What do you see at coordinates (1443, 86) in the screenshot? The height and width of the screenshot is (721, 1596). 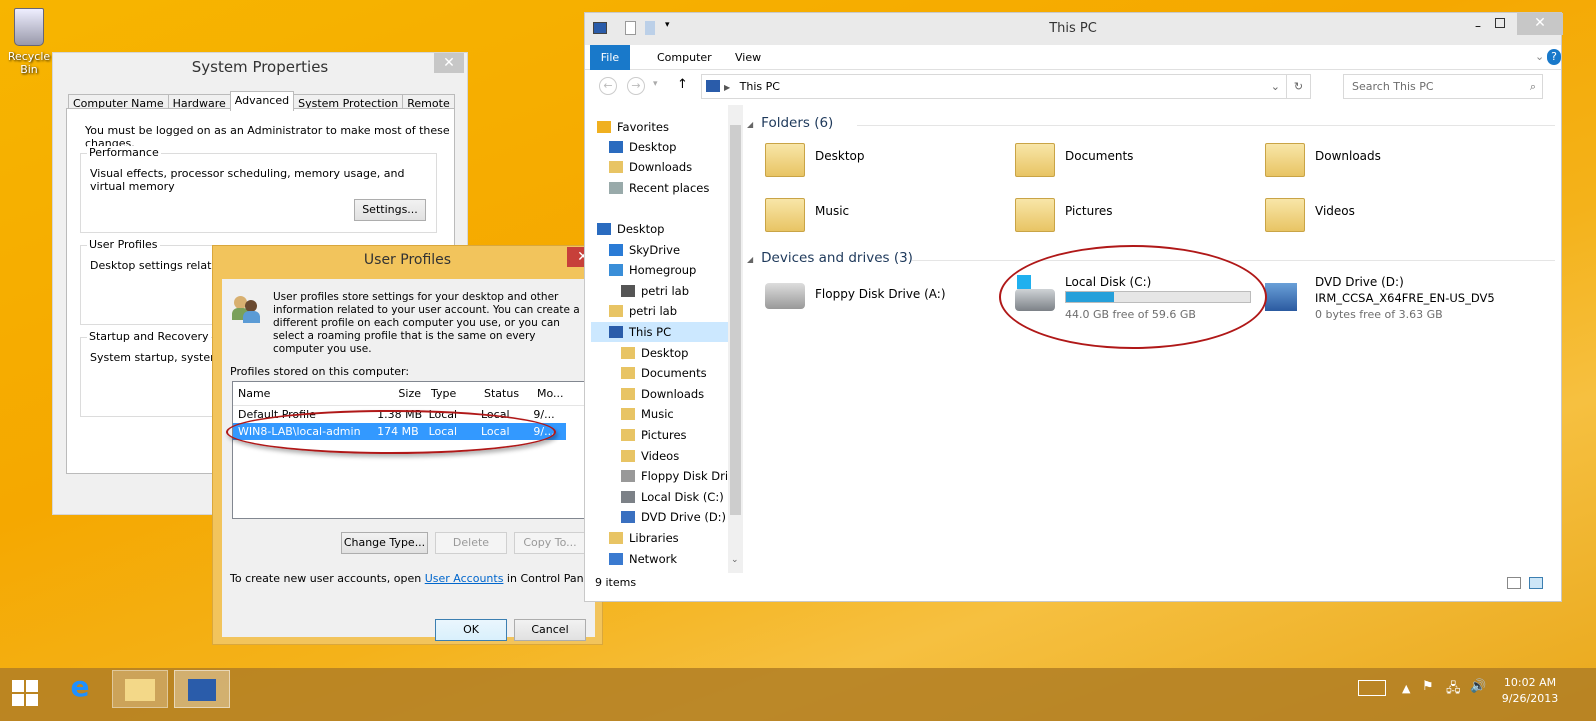 I see `search-input: Search This PC ⌕` at bounding box center [1443, 86].